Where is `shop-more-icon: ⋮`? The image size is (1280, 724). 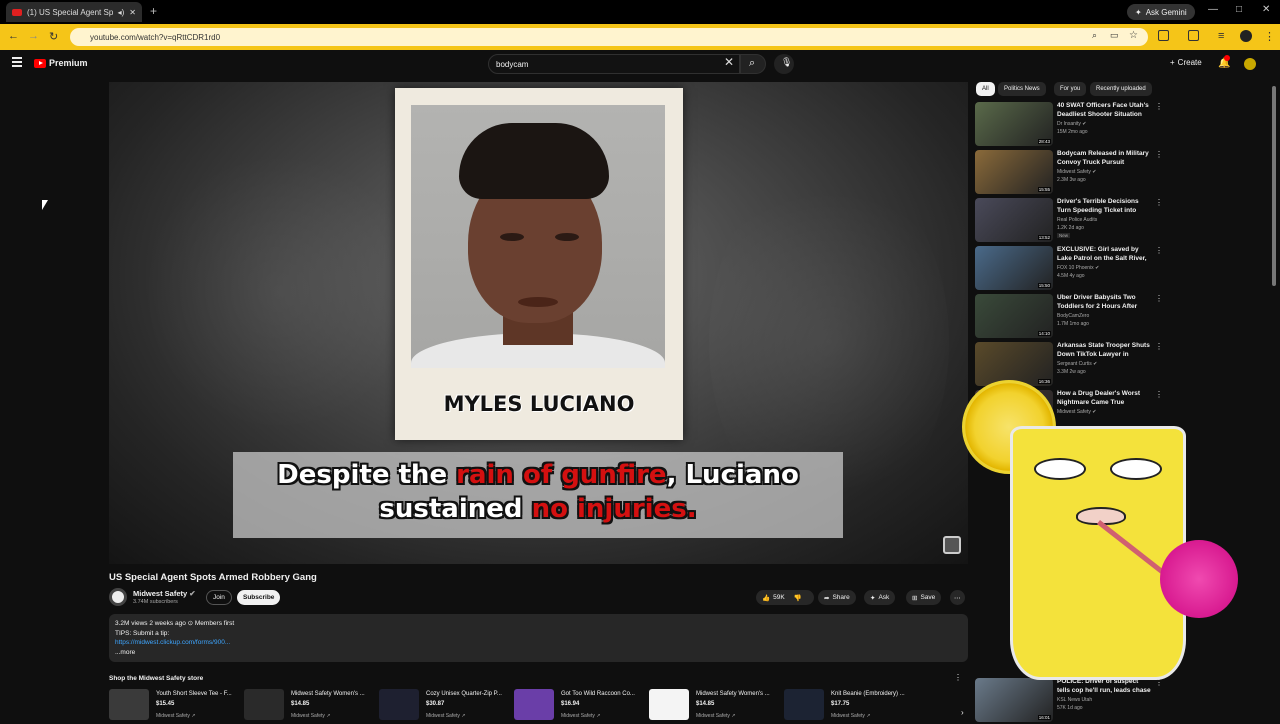
shop-more-icon: ⋮ is located at coordinates (958, 677).